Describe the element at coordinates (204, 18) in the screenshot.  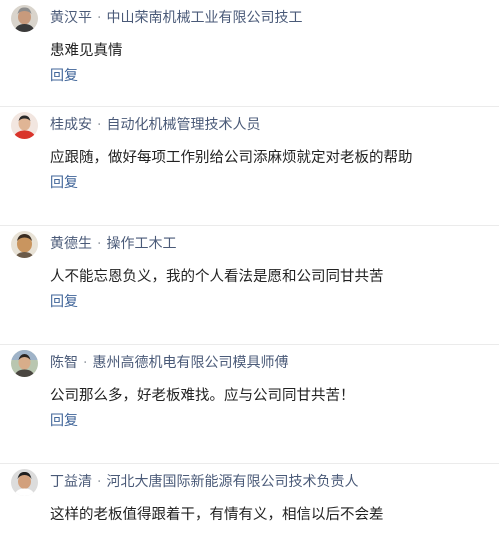
I see `author-title: 中山荣南机械工业有限公司技工` at that location.